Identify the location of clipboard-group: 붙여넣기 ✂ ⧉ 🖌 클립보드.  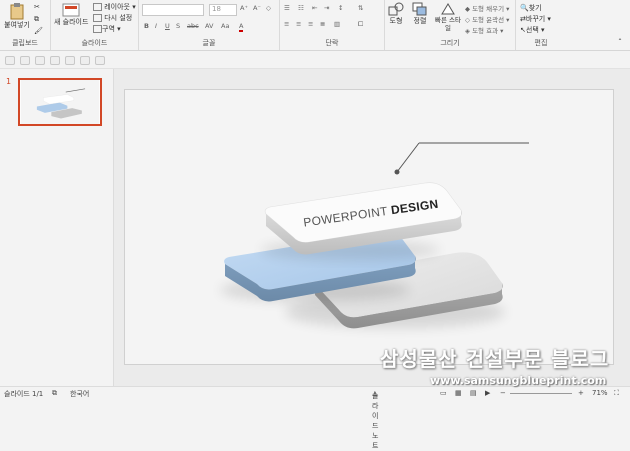
(25, 25).